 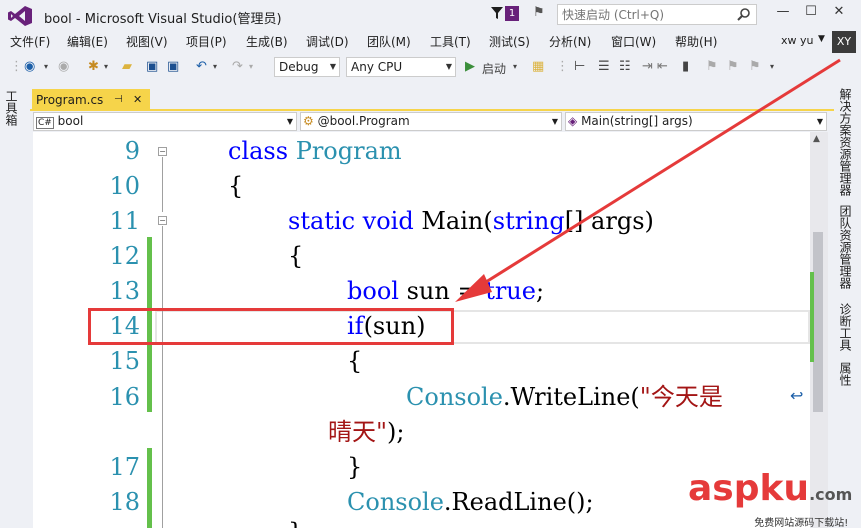 I want to click on watermark-tagline: 免费网站源码下载站!, so click(x=801, y=523).